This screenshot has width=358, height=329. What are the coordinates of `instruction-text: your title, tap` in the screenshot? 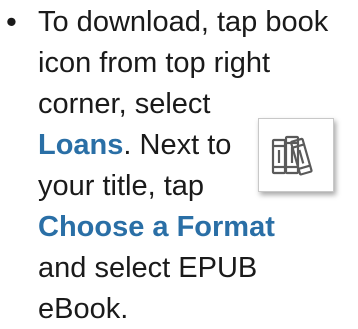 It's located at (121, 186).